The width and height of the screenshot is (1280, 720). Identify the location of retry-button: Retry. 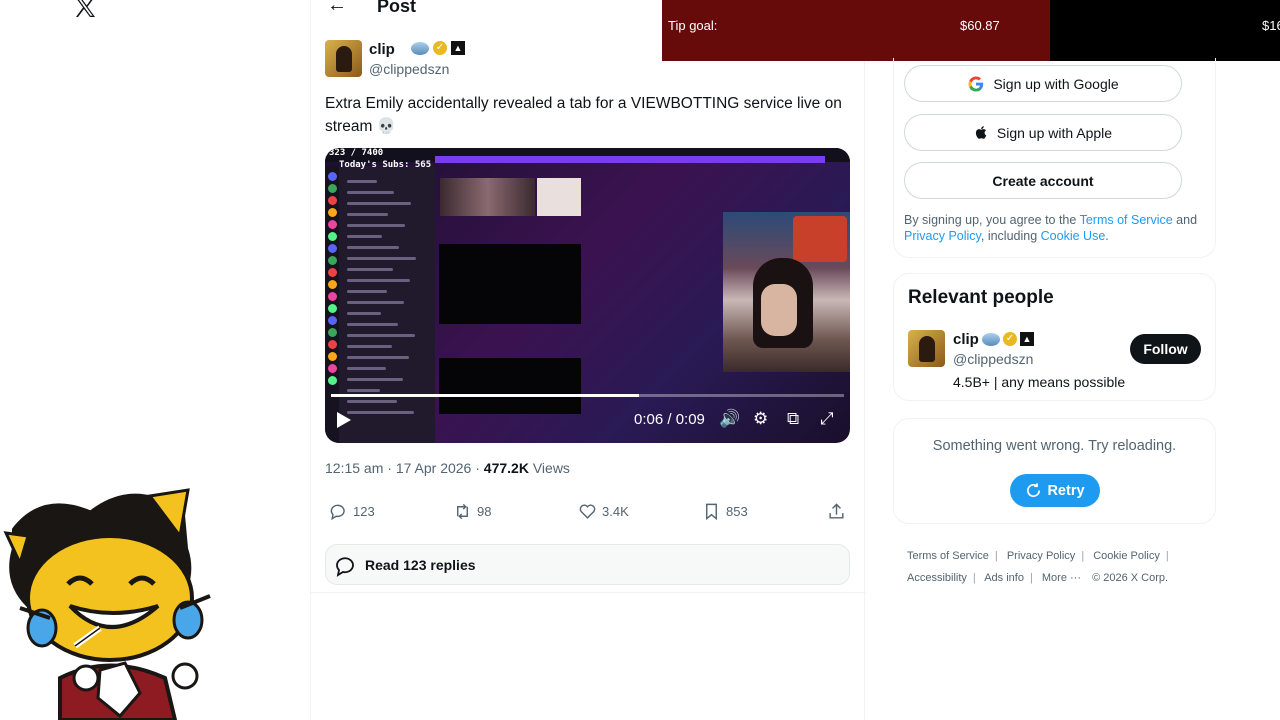
(1055, 490).